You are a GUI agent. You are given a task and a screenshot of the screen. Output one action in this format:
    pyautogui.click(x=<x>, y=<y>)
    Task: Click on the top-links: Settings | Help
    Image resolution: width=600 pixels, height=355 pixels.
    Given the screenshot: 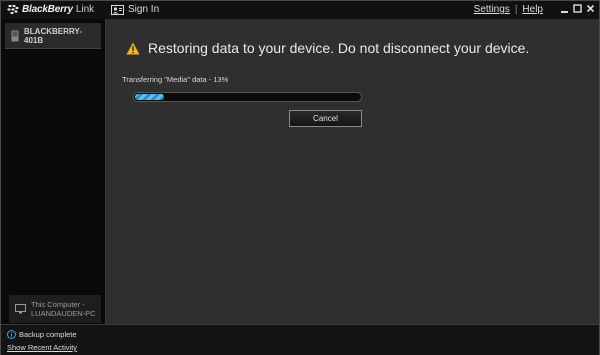 What is the action you would take?
    pyautogui.click(x=508, y=9)
    